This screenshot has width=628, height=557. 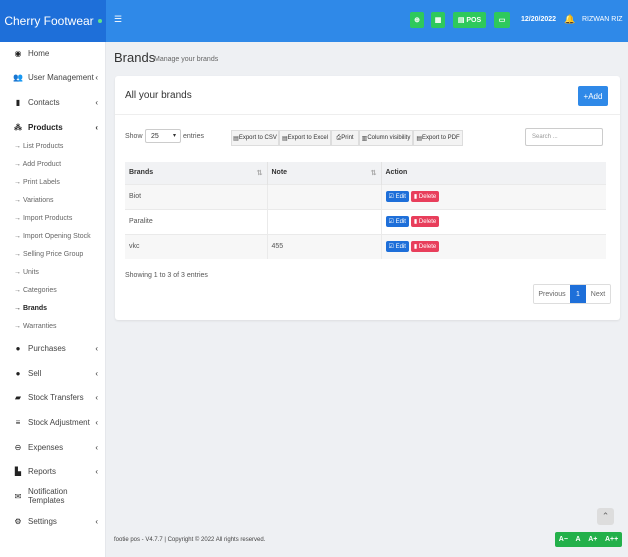 I want to click on sidebar-sub-print-labels: → Print Labels, so click(x=37, y=182).